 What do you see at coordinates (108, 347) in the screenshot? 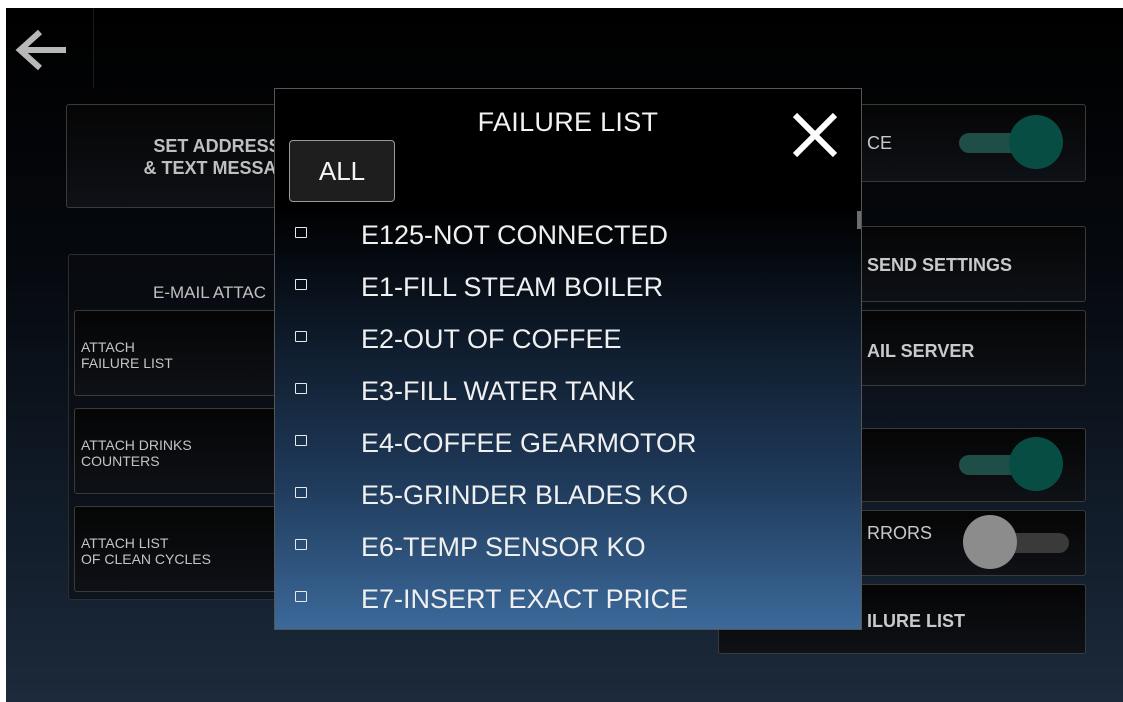
I see `attach-item-line1: ATTACH` at bounding box center [108, 347].